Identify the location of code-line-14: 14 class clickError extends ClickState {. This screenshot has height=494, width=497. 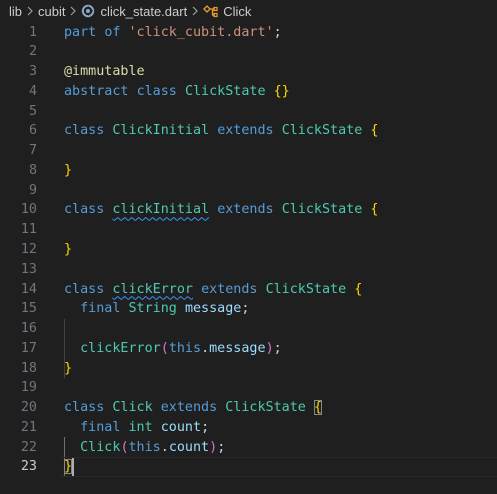
(248, 290).